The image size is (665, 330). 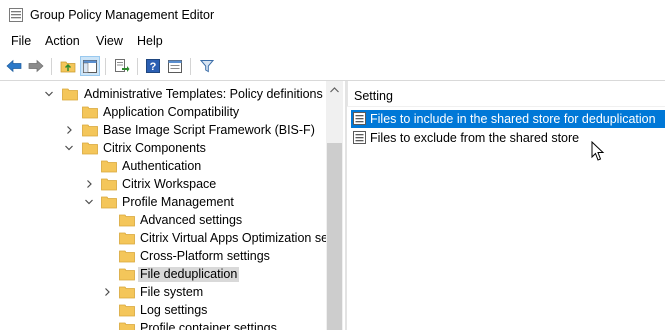 What do you see at coordinates (332, 41) in the screenshot?
I see `menu-bar: File Action View Help` at bounding box center [332, 41].